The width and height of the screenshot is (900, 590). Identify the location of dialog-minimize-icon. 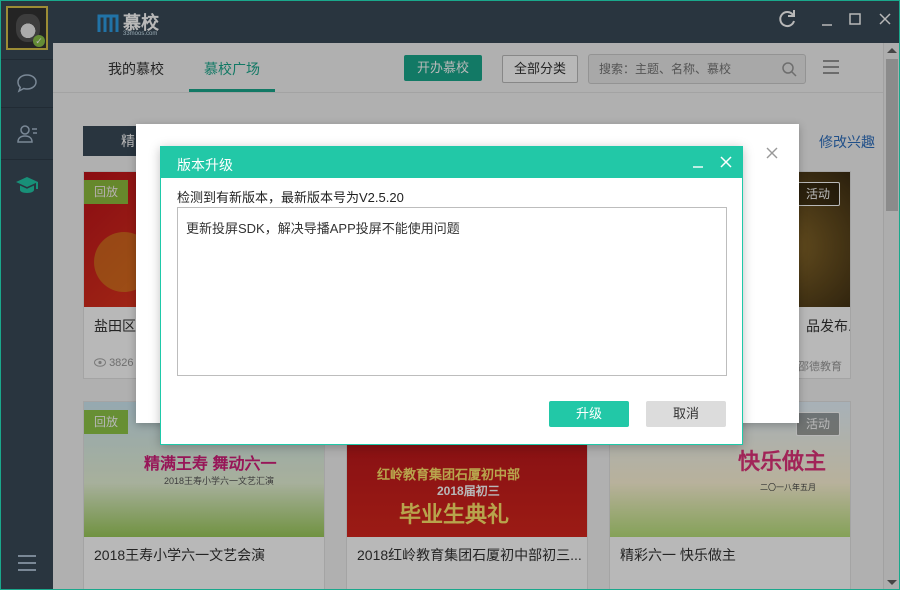
(698, 162).